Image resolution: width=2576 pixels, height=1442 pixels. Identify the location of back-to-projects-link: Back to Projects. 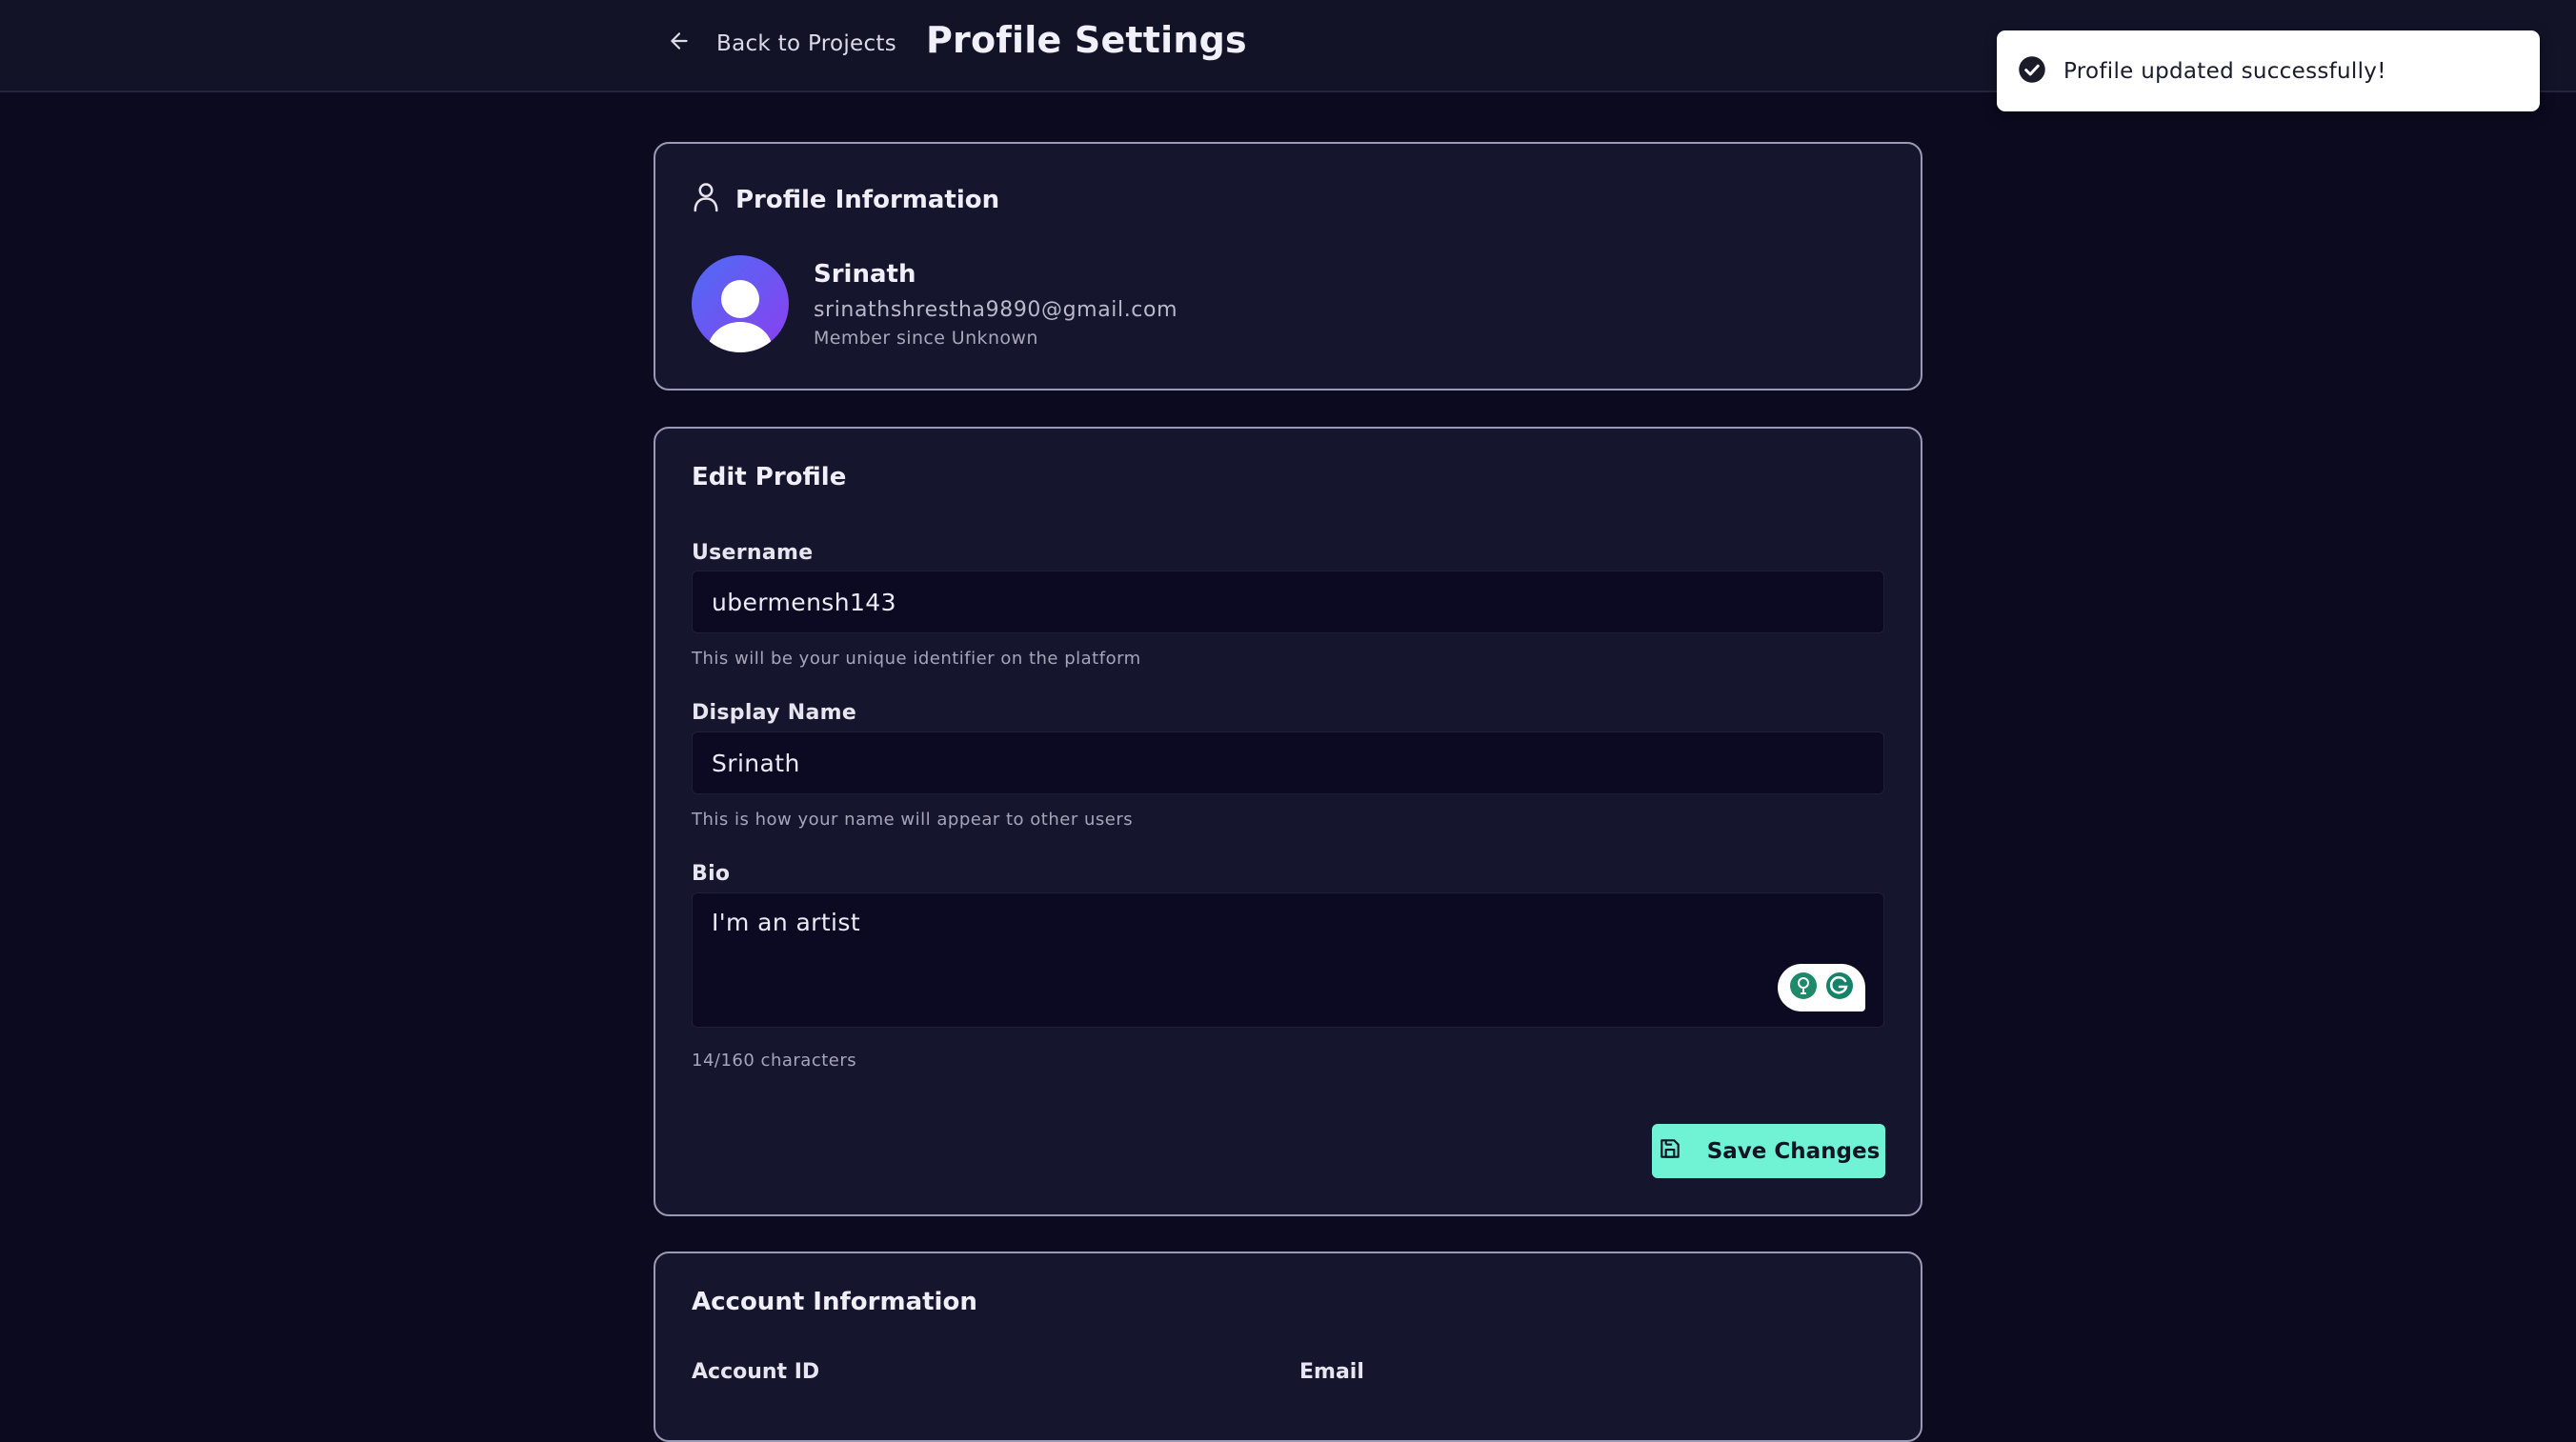
(782, 44).